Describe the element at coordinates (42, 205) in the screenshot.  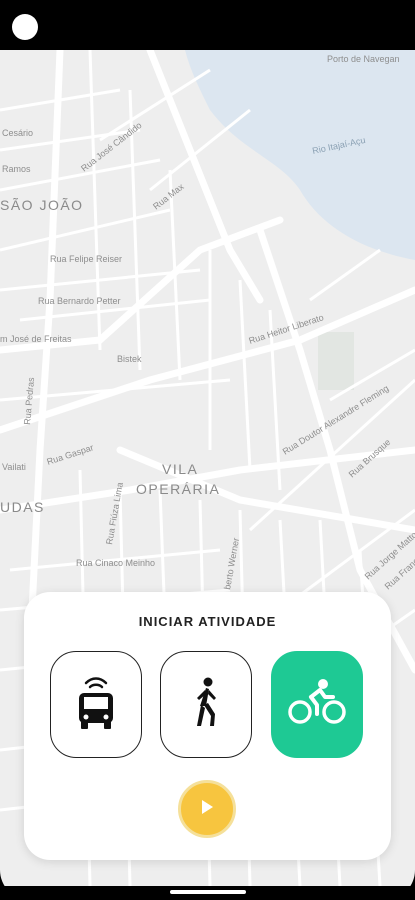
I see `district-label: SÃO JOÃO` at that location.